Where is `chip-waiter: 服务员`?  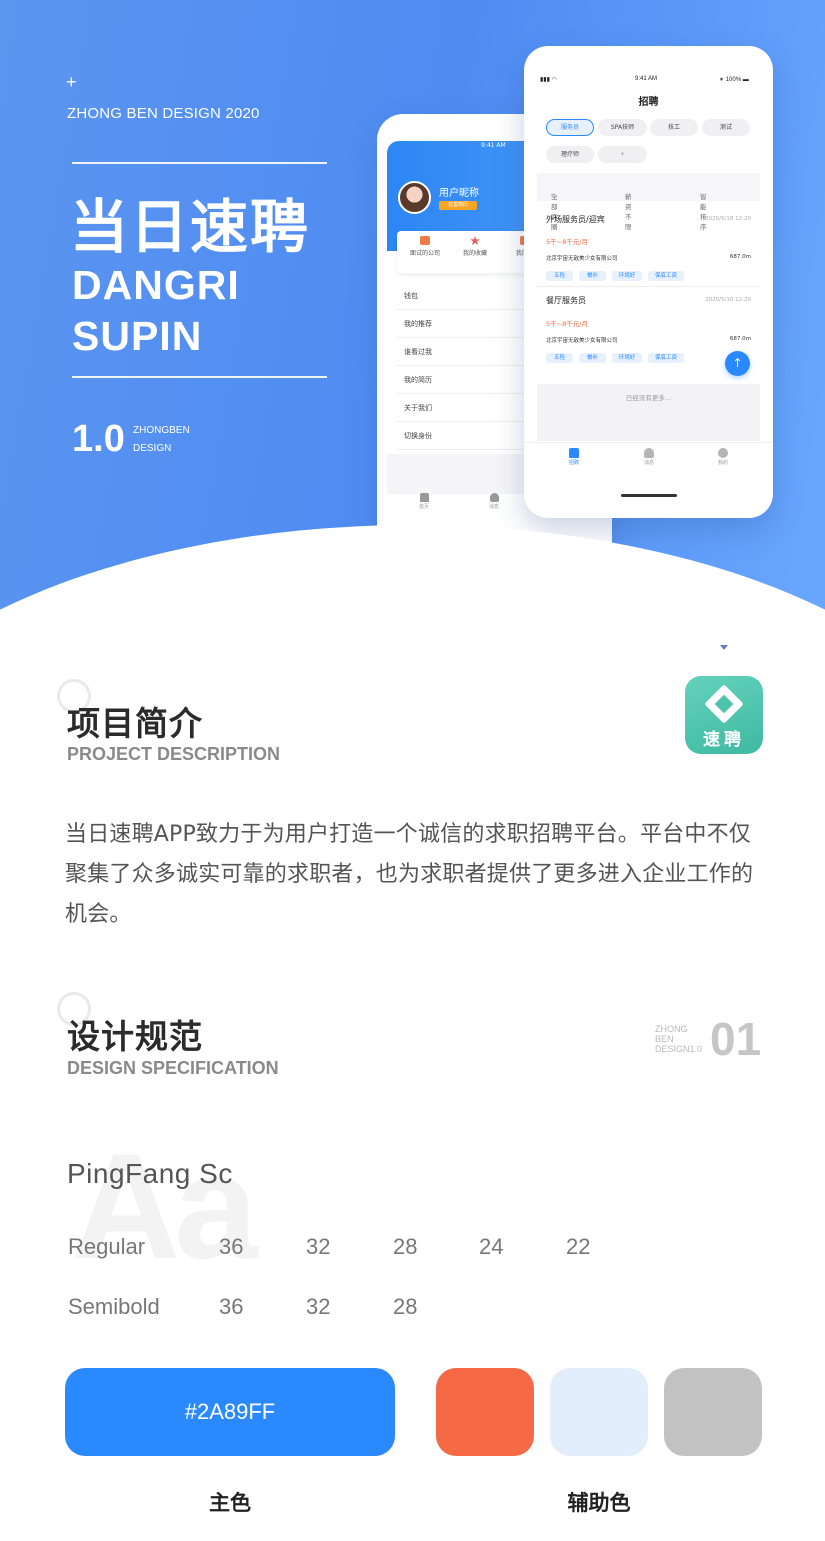
chip-waiter: 服务员 is located at coordinates (570, 127).